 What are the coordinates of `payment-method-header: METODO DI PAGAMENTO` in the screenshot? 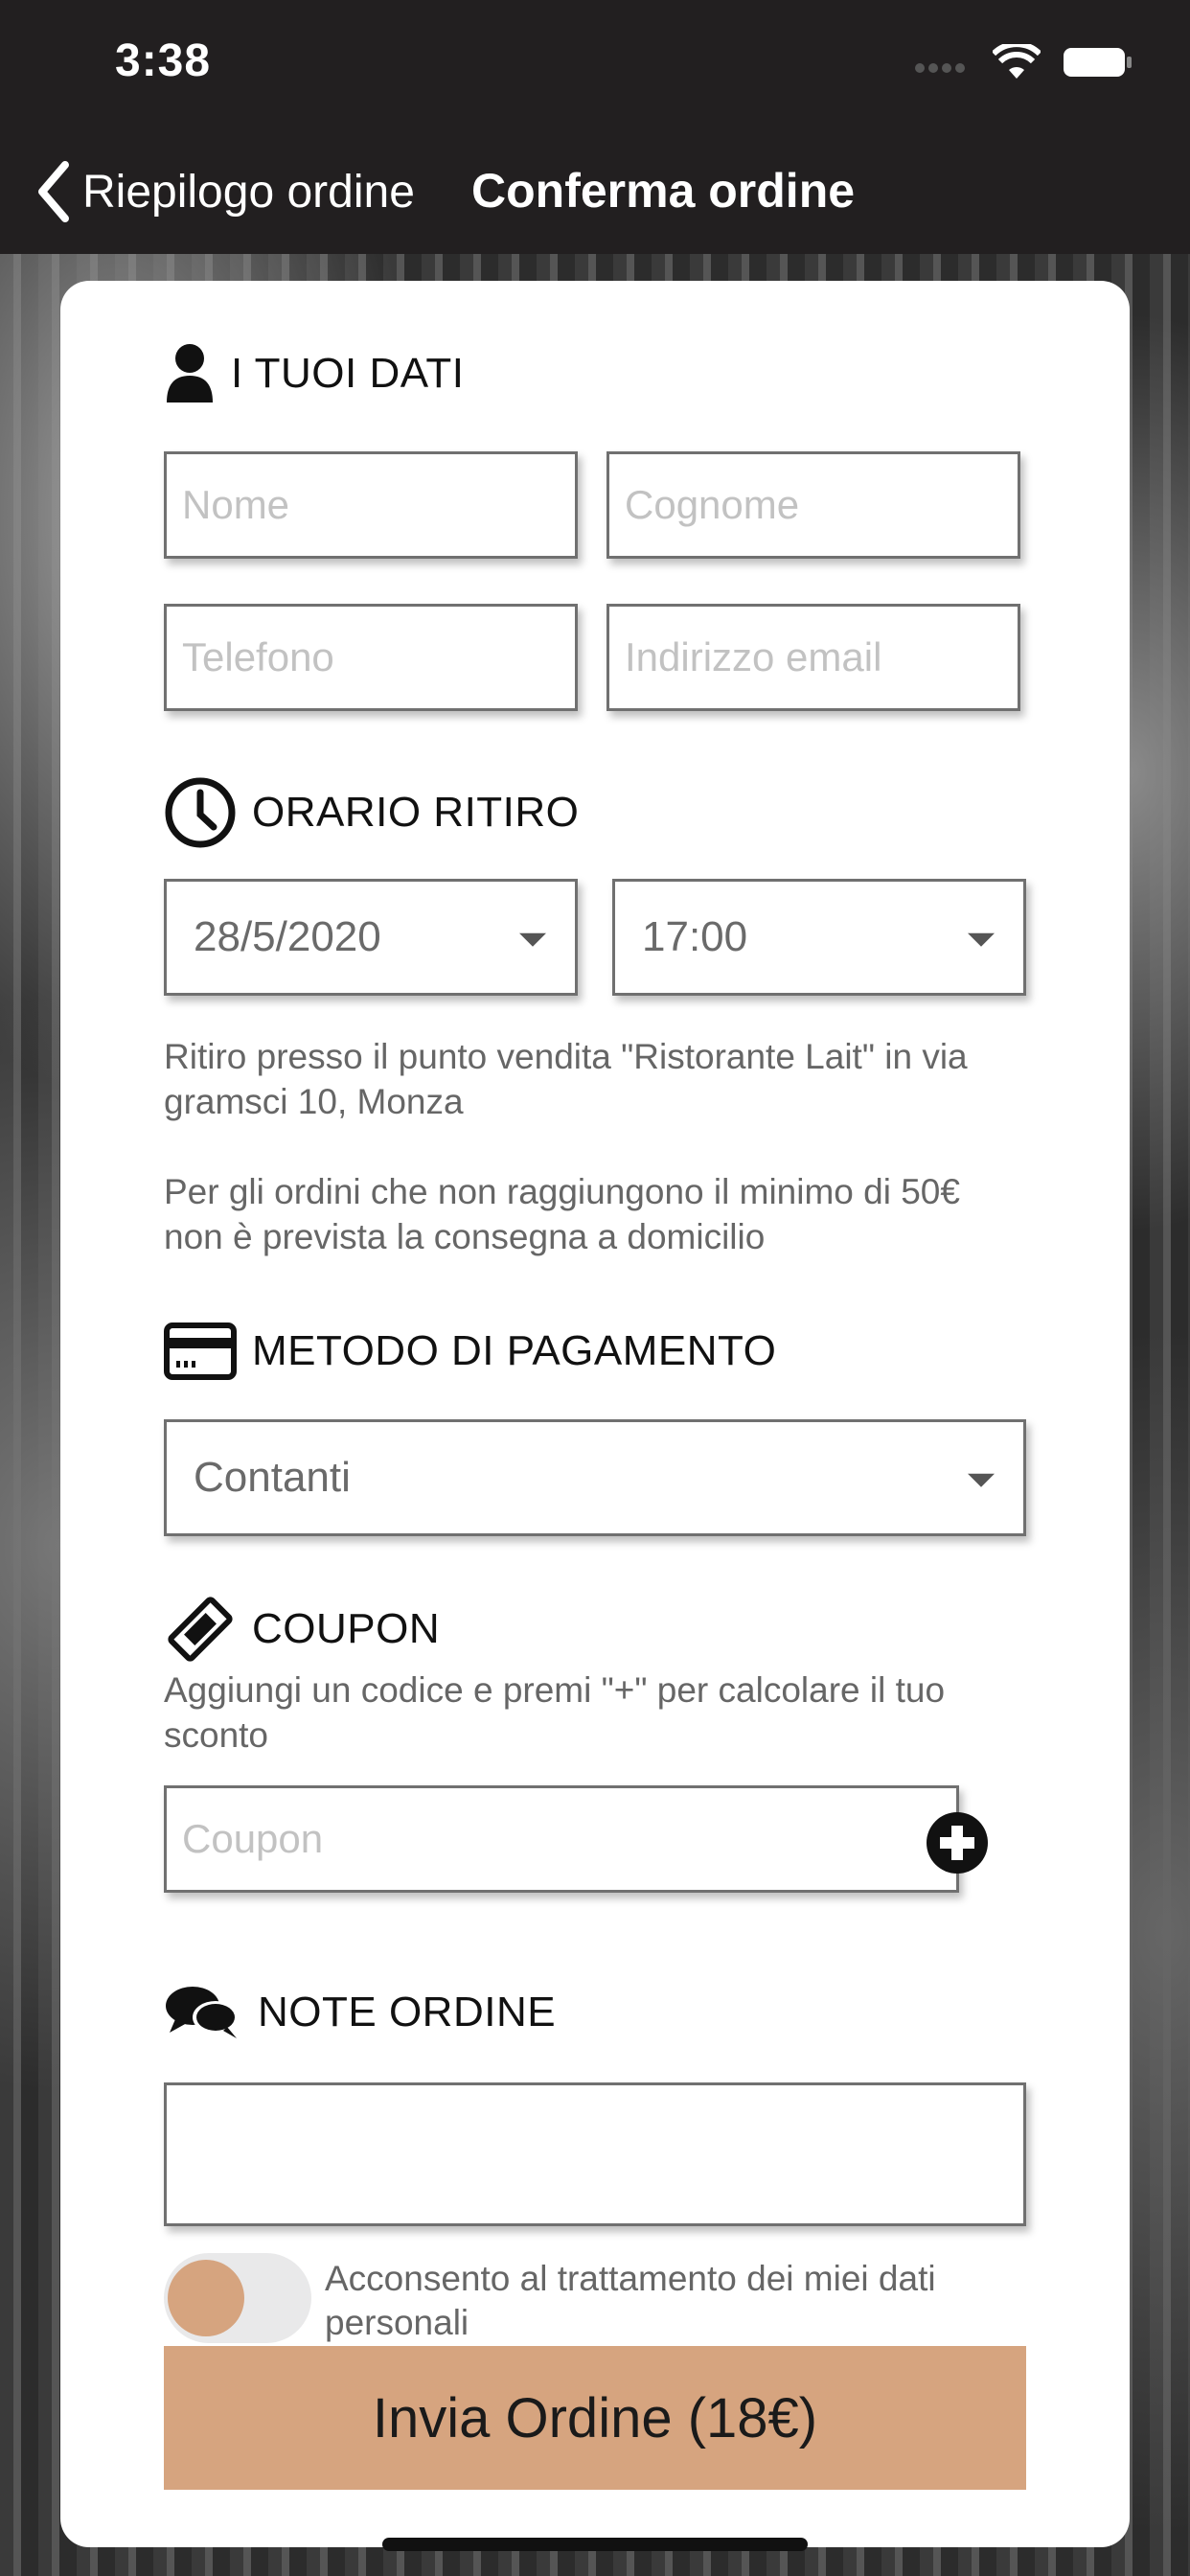 It's located at (470, 1351).